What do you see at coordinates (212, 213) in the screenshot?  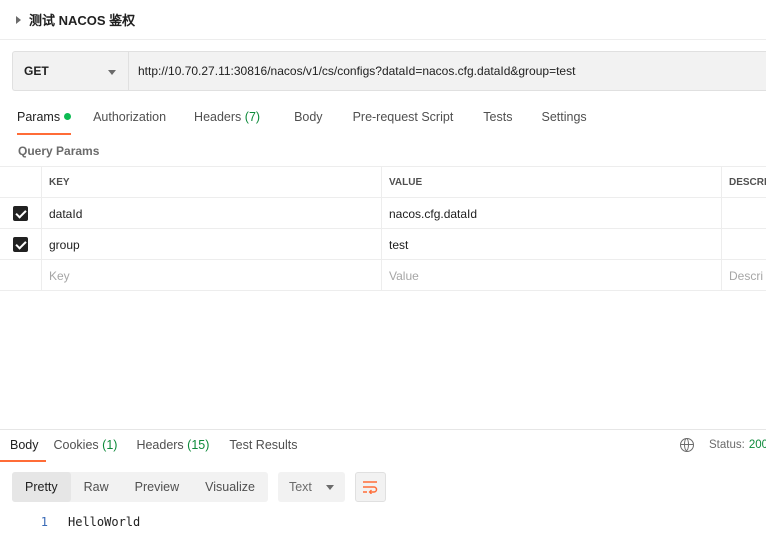 I see `param-key-cell: dataId` at bounding box center [212, 213].